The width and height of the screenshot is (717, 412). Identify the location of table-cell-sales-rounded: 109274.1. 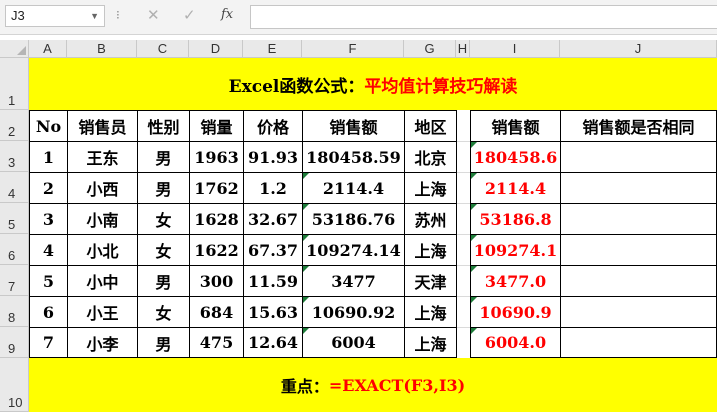
(515, 250).